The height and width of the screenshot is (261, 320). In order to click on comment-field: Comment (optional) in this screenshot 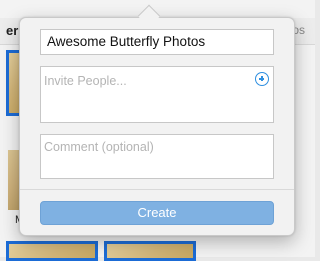, I will do `click(157, 156)`.